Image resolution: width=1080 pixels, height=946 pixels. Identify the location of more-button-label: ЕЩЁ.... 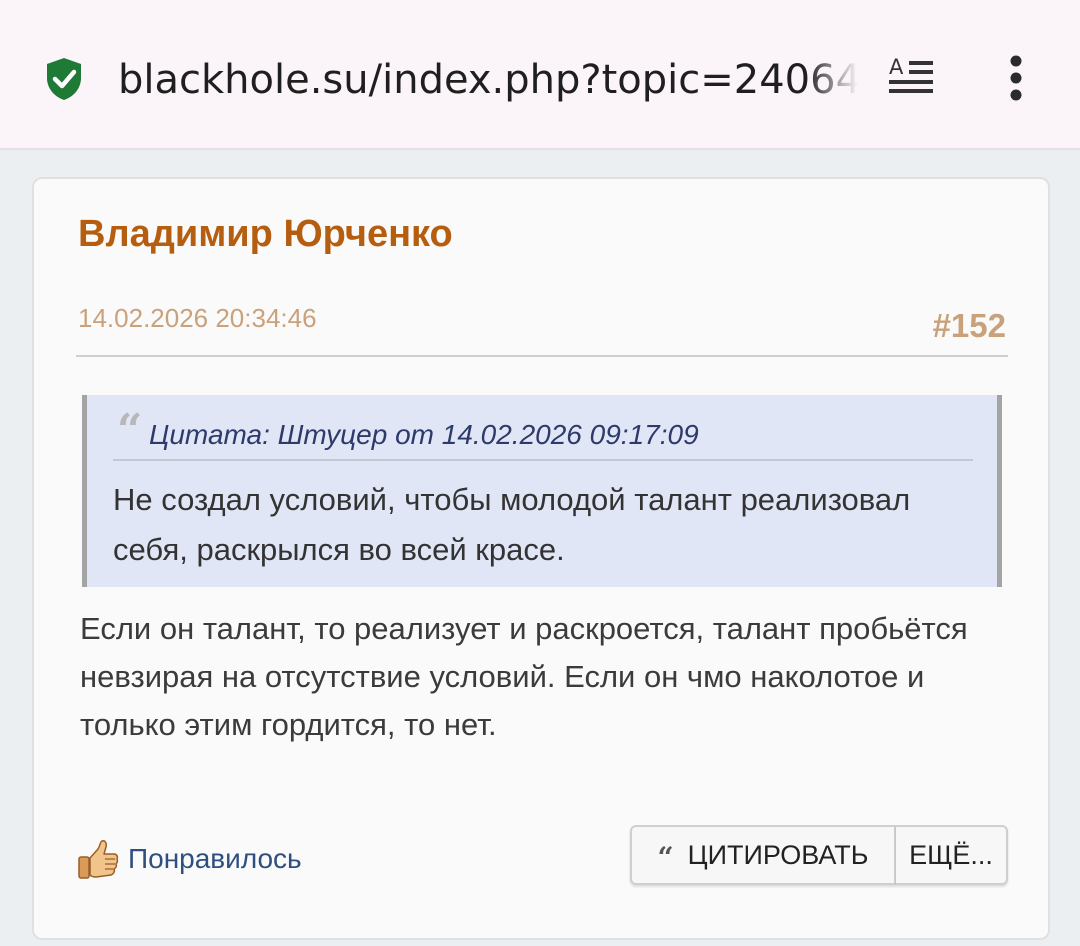
(951, 854).